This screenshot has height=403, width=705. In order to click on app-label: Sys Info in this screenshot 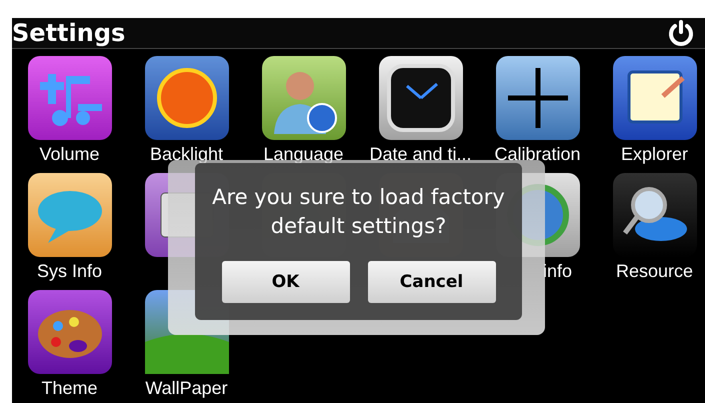, I will do `click(69, 271)`.